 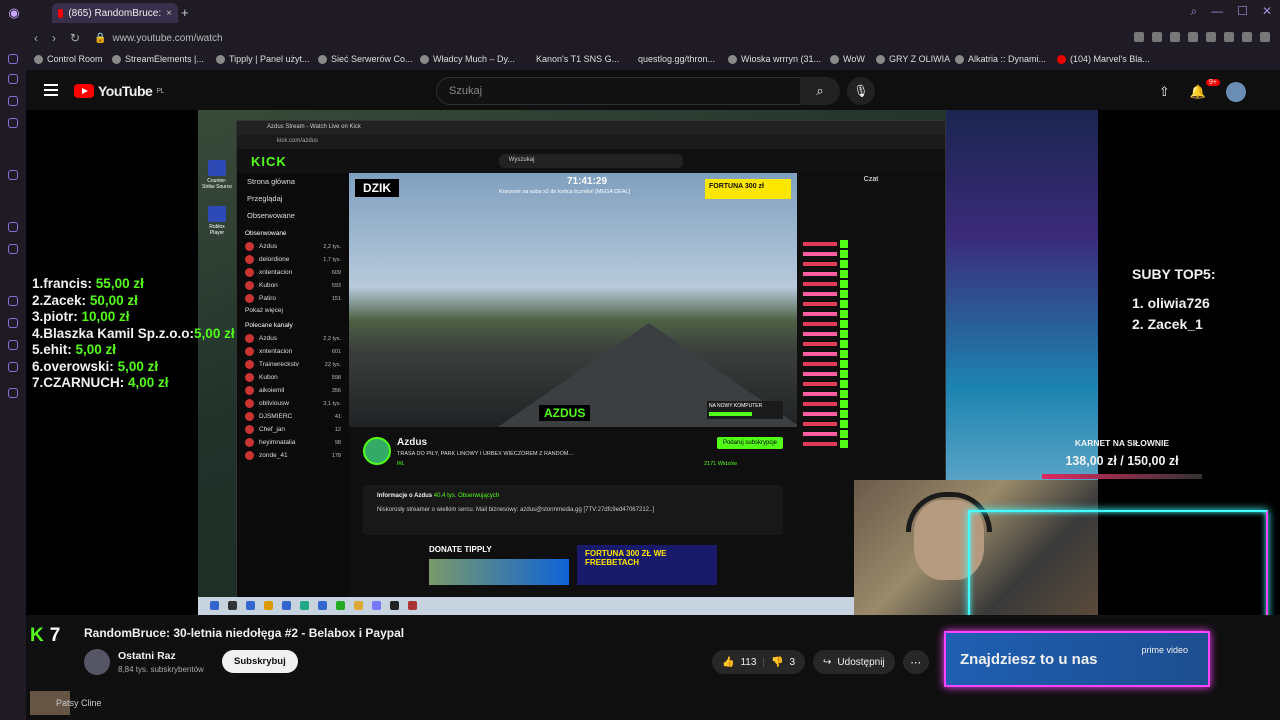 I want to click on browser-tab: (865) RandomBruce: ×, so click(x=115, y=13).